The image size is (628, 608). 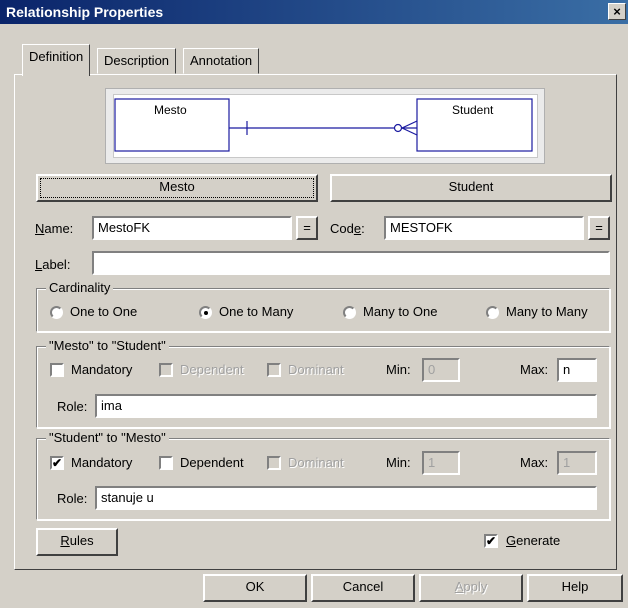 What do you see at coordinates (534, 462) in the screenshot?
I see `role2-max-label: Max:` at bounding box center [534, 462].